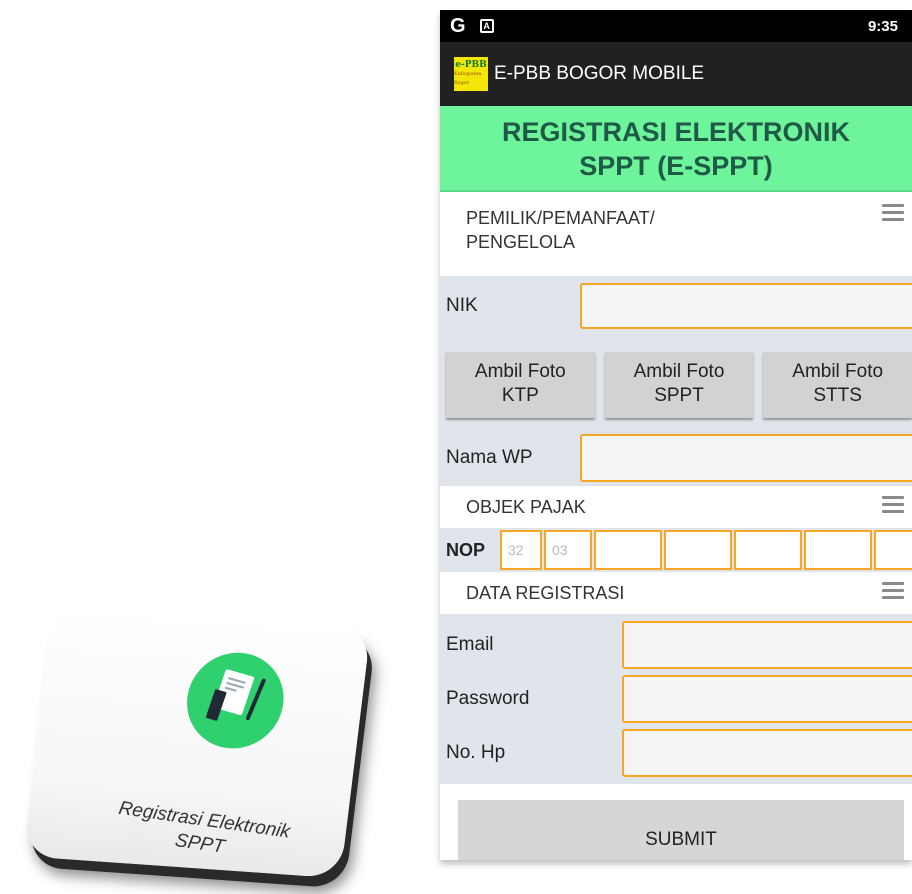 The image size is (912, 894). What do you see at coordinates (458, 25) in the screenshot?
I see `google-icon: G` at bounding box center [458, 25].